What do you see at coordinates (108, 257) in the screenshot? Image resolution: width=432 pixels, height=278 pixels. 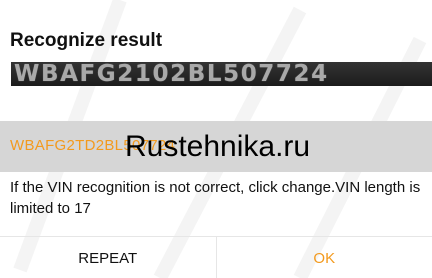 I see `repeat-button: REPEAT` at bounding box center [108, 257].